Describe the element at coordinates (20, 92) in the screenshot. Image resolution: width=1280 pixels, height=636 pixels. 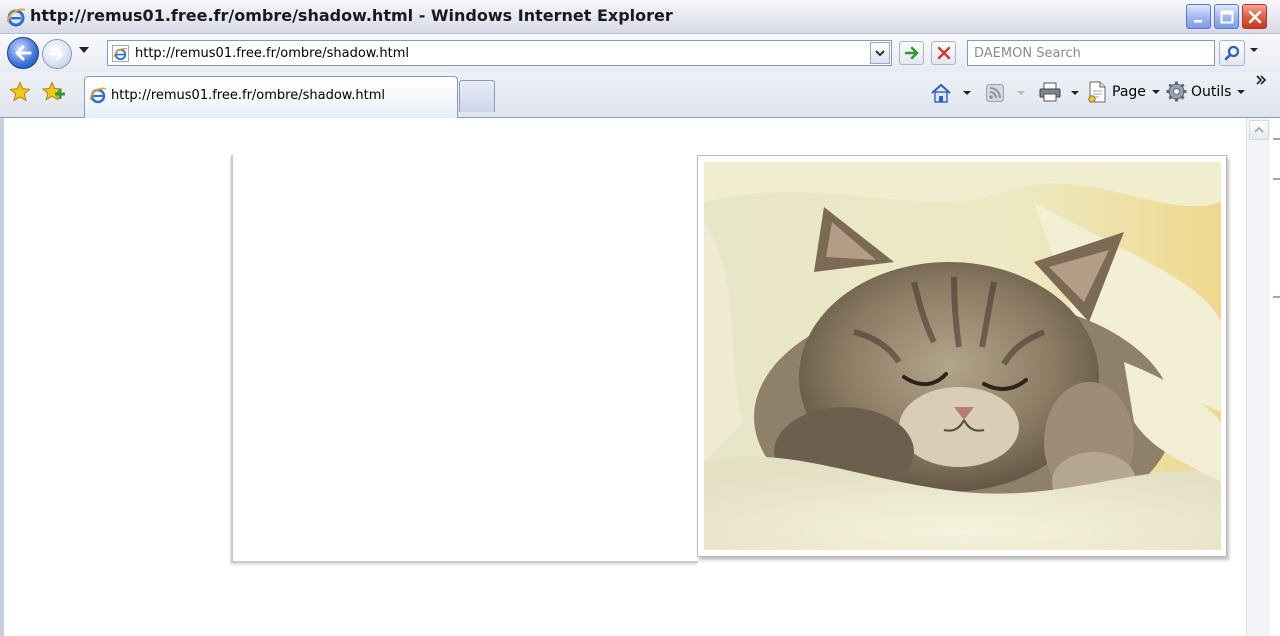
I see `favorites-star-icon` at that location.